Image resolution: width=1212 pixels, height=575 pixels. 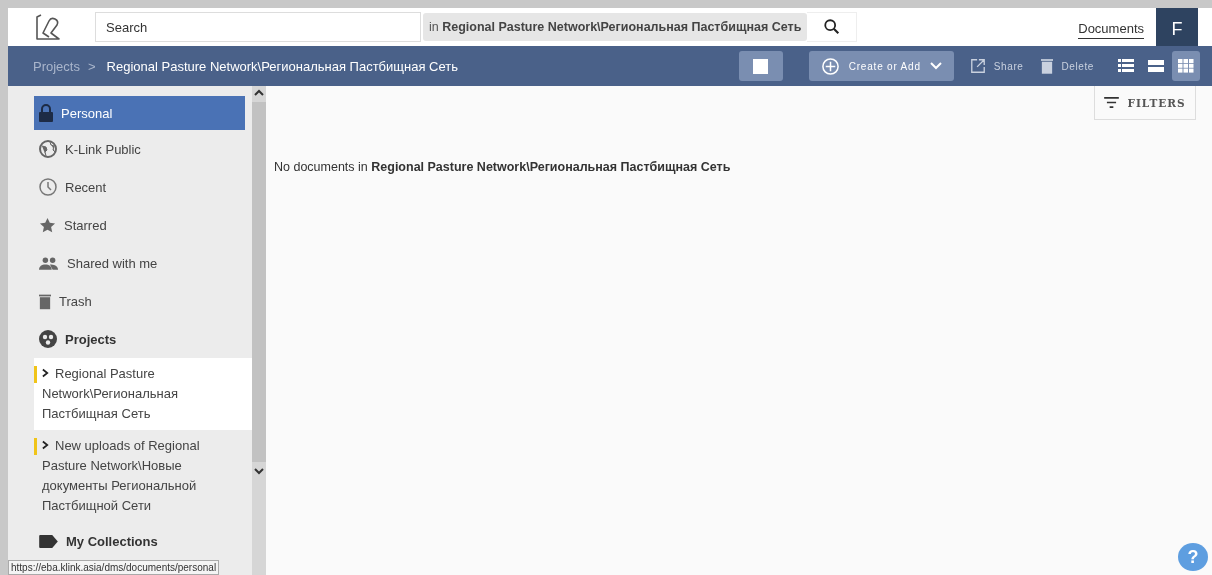 What do you see at coordinates (1111, 30) in the screenshot?
I see `documents-link: Documents` at bounding box center [1111, 30].